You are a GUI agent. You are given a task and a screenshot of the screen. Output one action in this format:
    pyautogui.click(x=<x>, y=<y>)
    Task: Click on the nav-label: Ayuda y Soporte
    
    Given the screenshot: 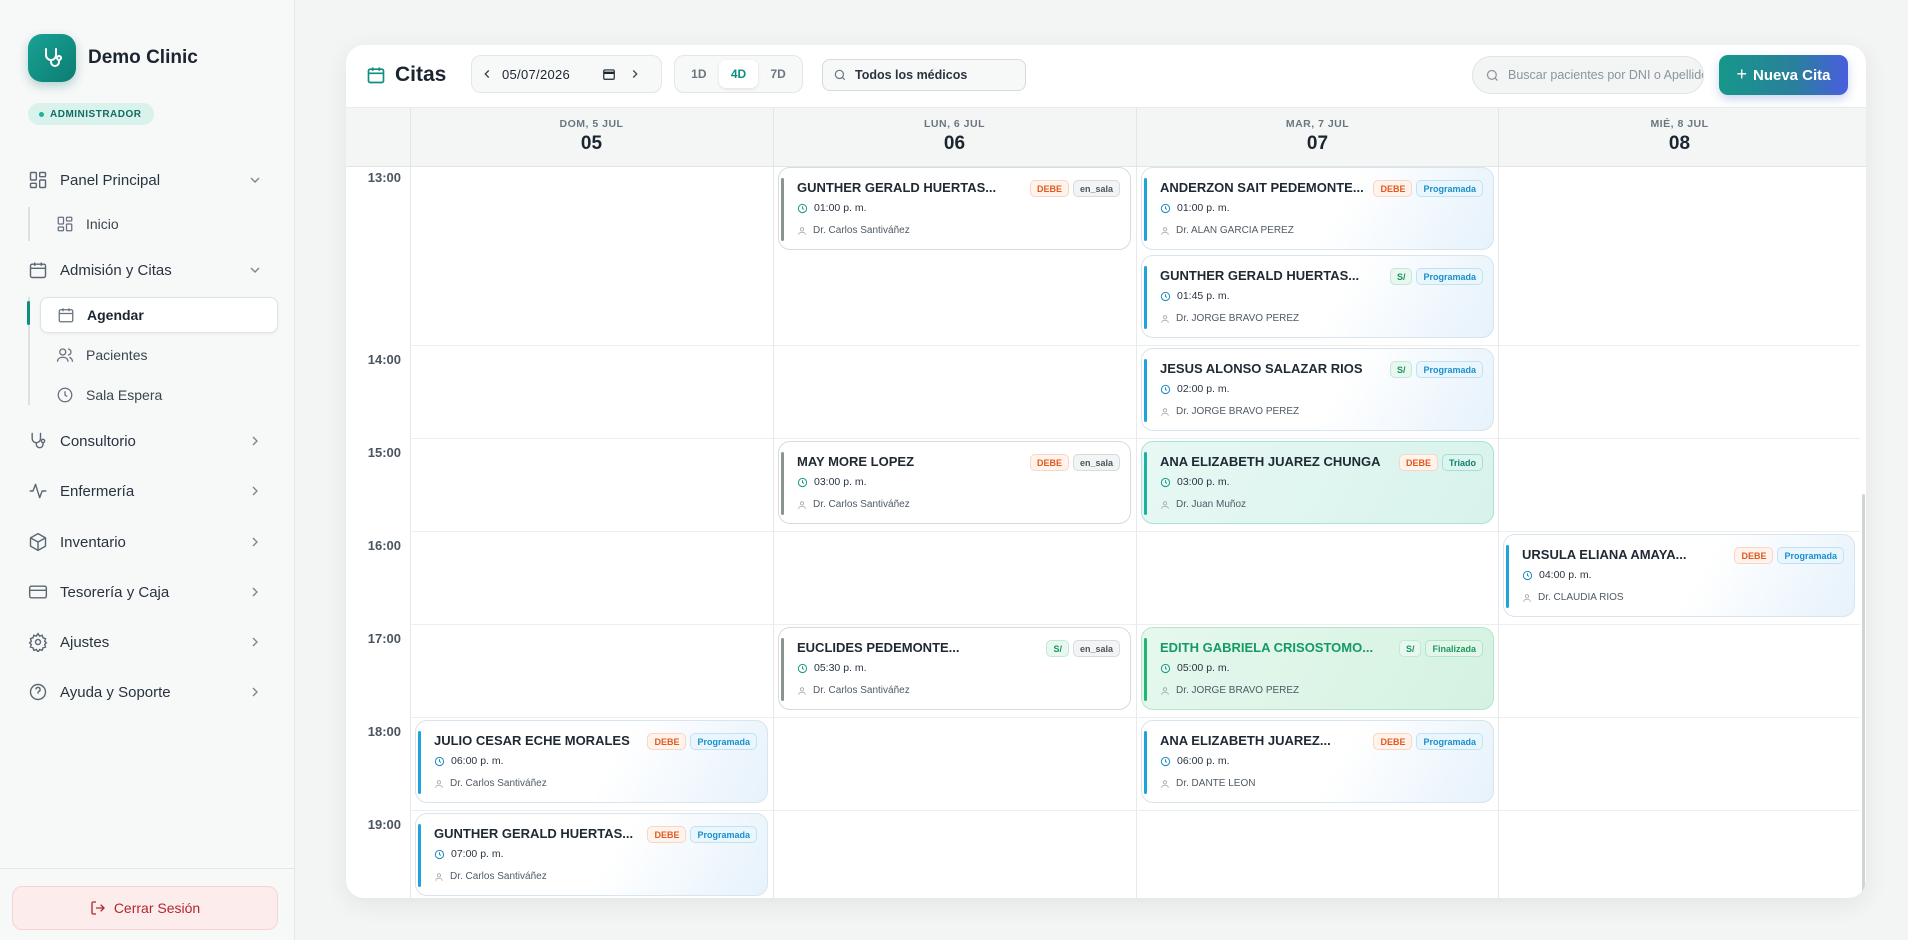 What is the action you would take?
    pyautogui.click(x=115, y=692)
    